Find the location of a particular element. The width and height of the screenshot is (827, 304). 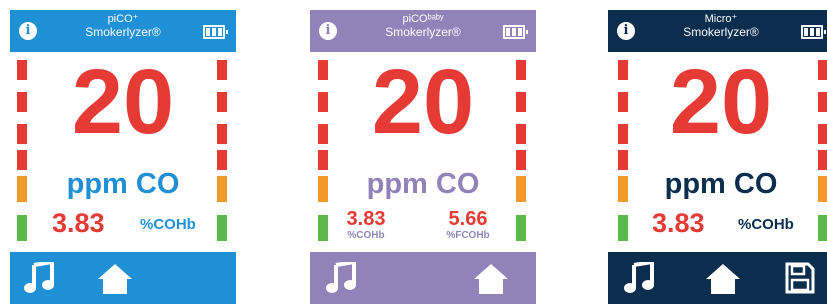

fcohb-value: 5.66 is located at coordinates (468, 219).